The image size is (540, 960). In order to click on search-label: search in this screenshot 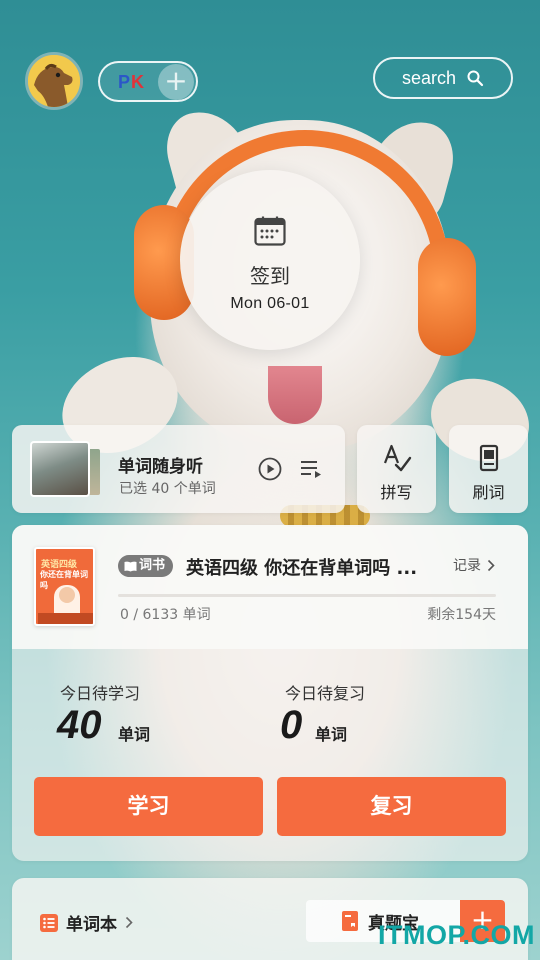, I will do `click(429, 77)`.